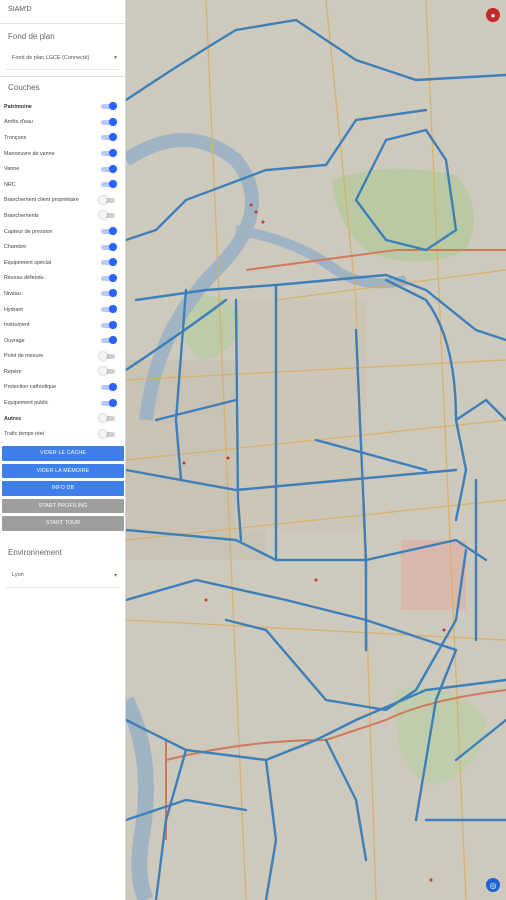 The height and width of the screenshot is (900, 506). What do you see at coordinates (35, 552) in the screenshot?
I see `environment-heading: Environnement` at bounding box center [35, 552].